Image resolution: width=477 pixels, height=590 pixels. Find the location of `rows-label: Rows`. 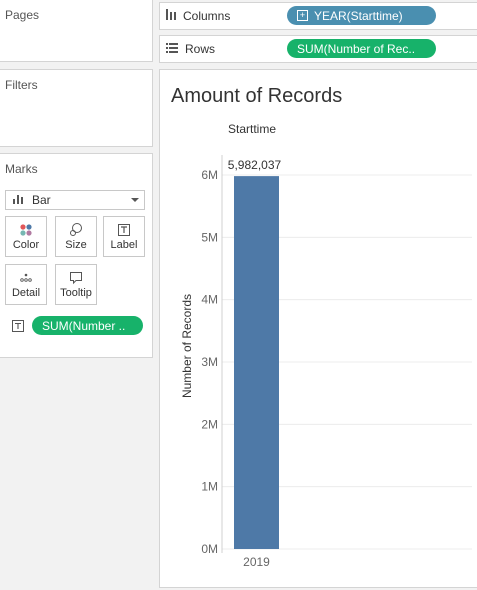

rows-label: Rows is located at coordinates (200, 49).